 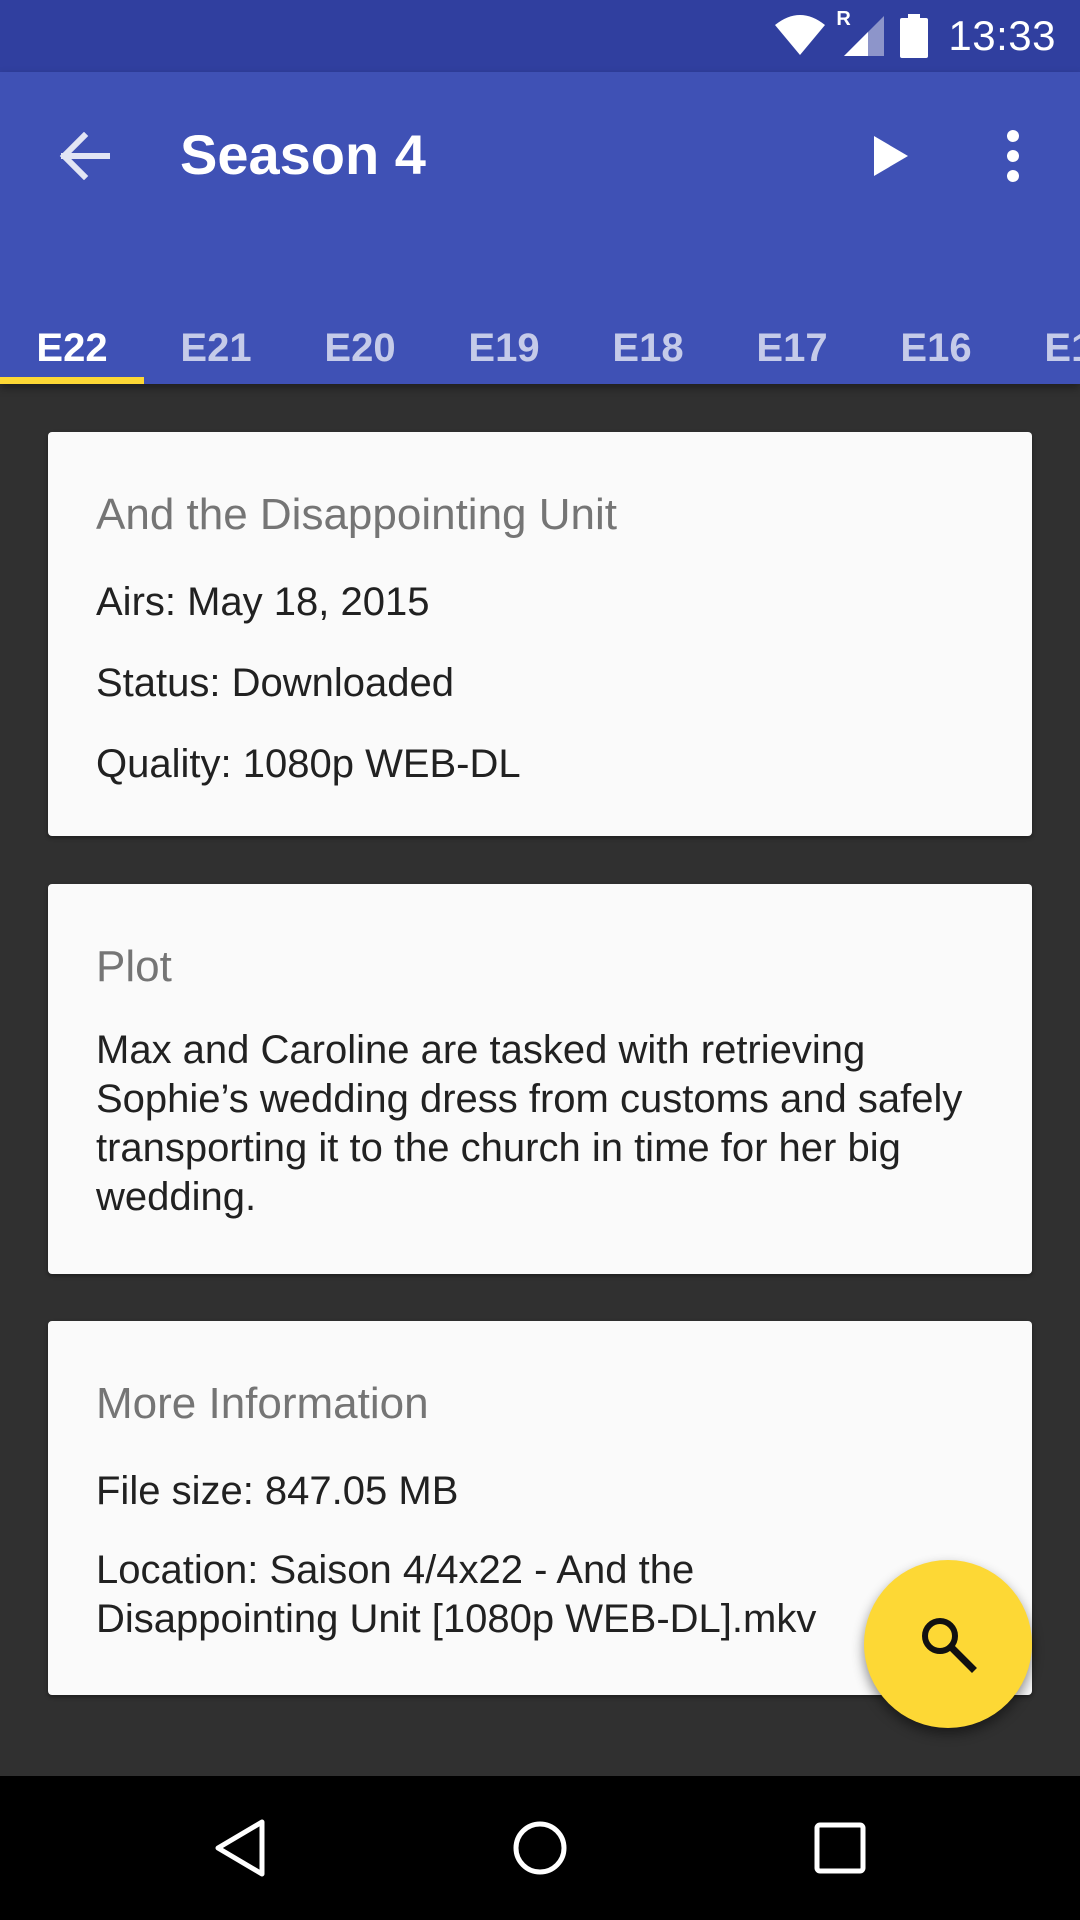 I want to click on arrow-back-icon, so click(x=84, y=156).